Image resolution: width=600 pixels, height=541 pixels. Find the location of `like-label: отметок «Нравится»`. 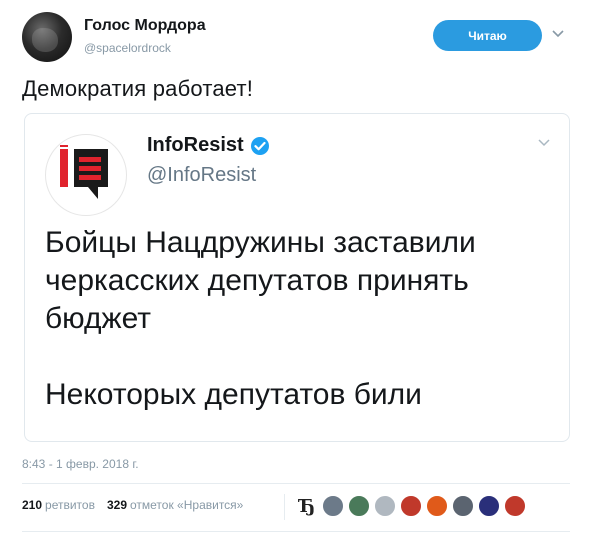

like-label: отметок «Нравится» is located at coordinates (187, 505).